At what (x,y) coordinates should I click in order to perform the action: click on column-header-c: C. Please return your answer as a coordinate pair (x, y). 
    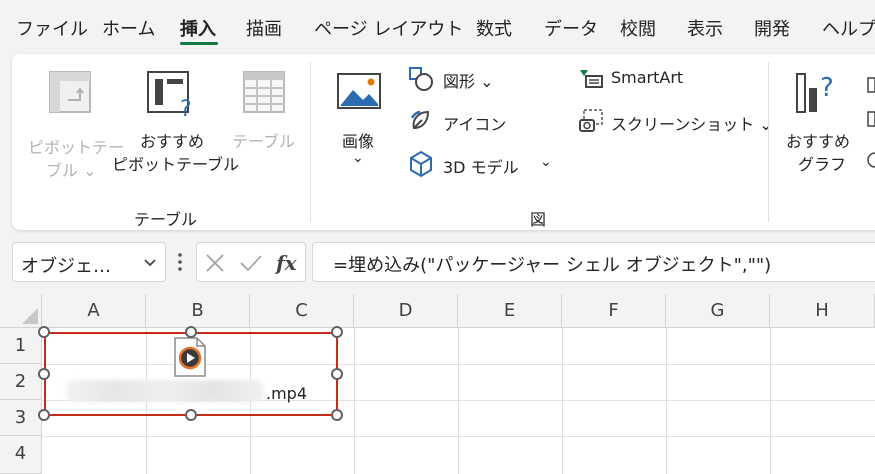
    Looking at the image, I should click on (302, 311).